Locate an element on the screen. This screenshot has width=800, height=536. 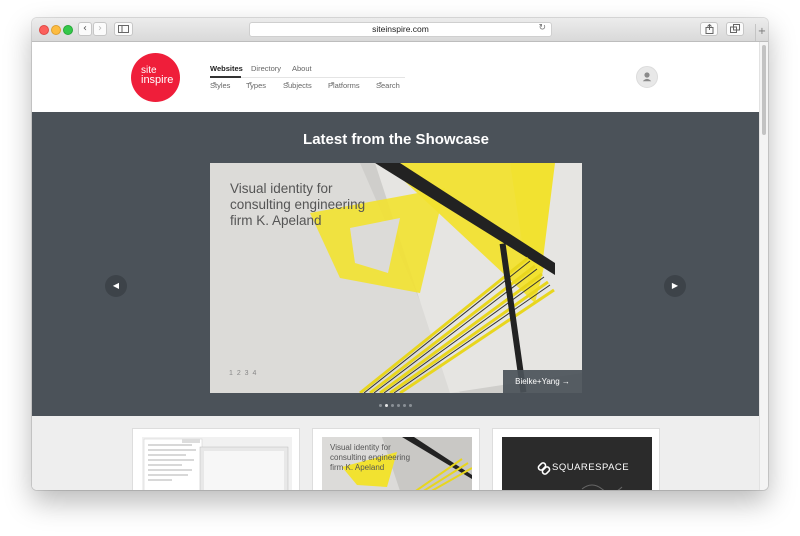
back-button: ‹ is located at coordinates (85, 29).